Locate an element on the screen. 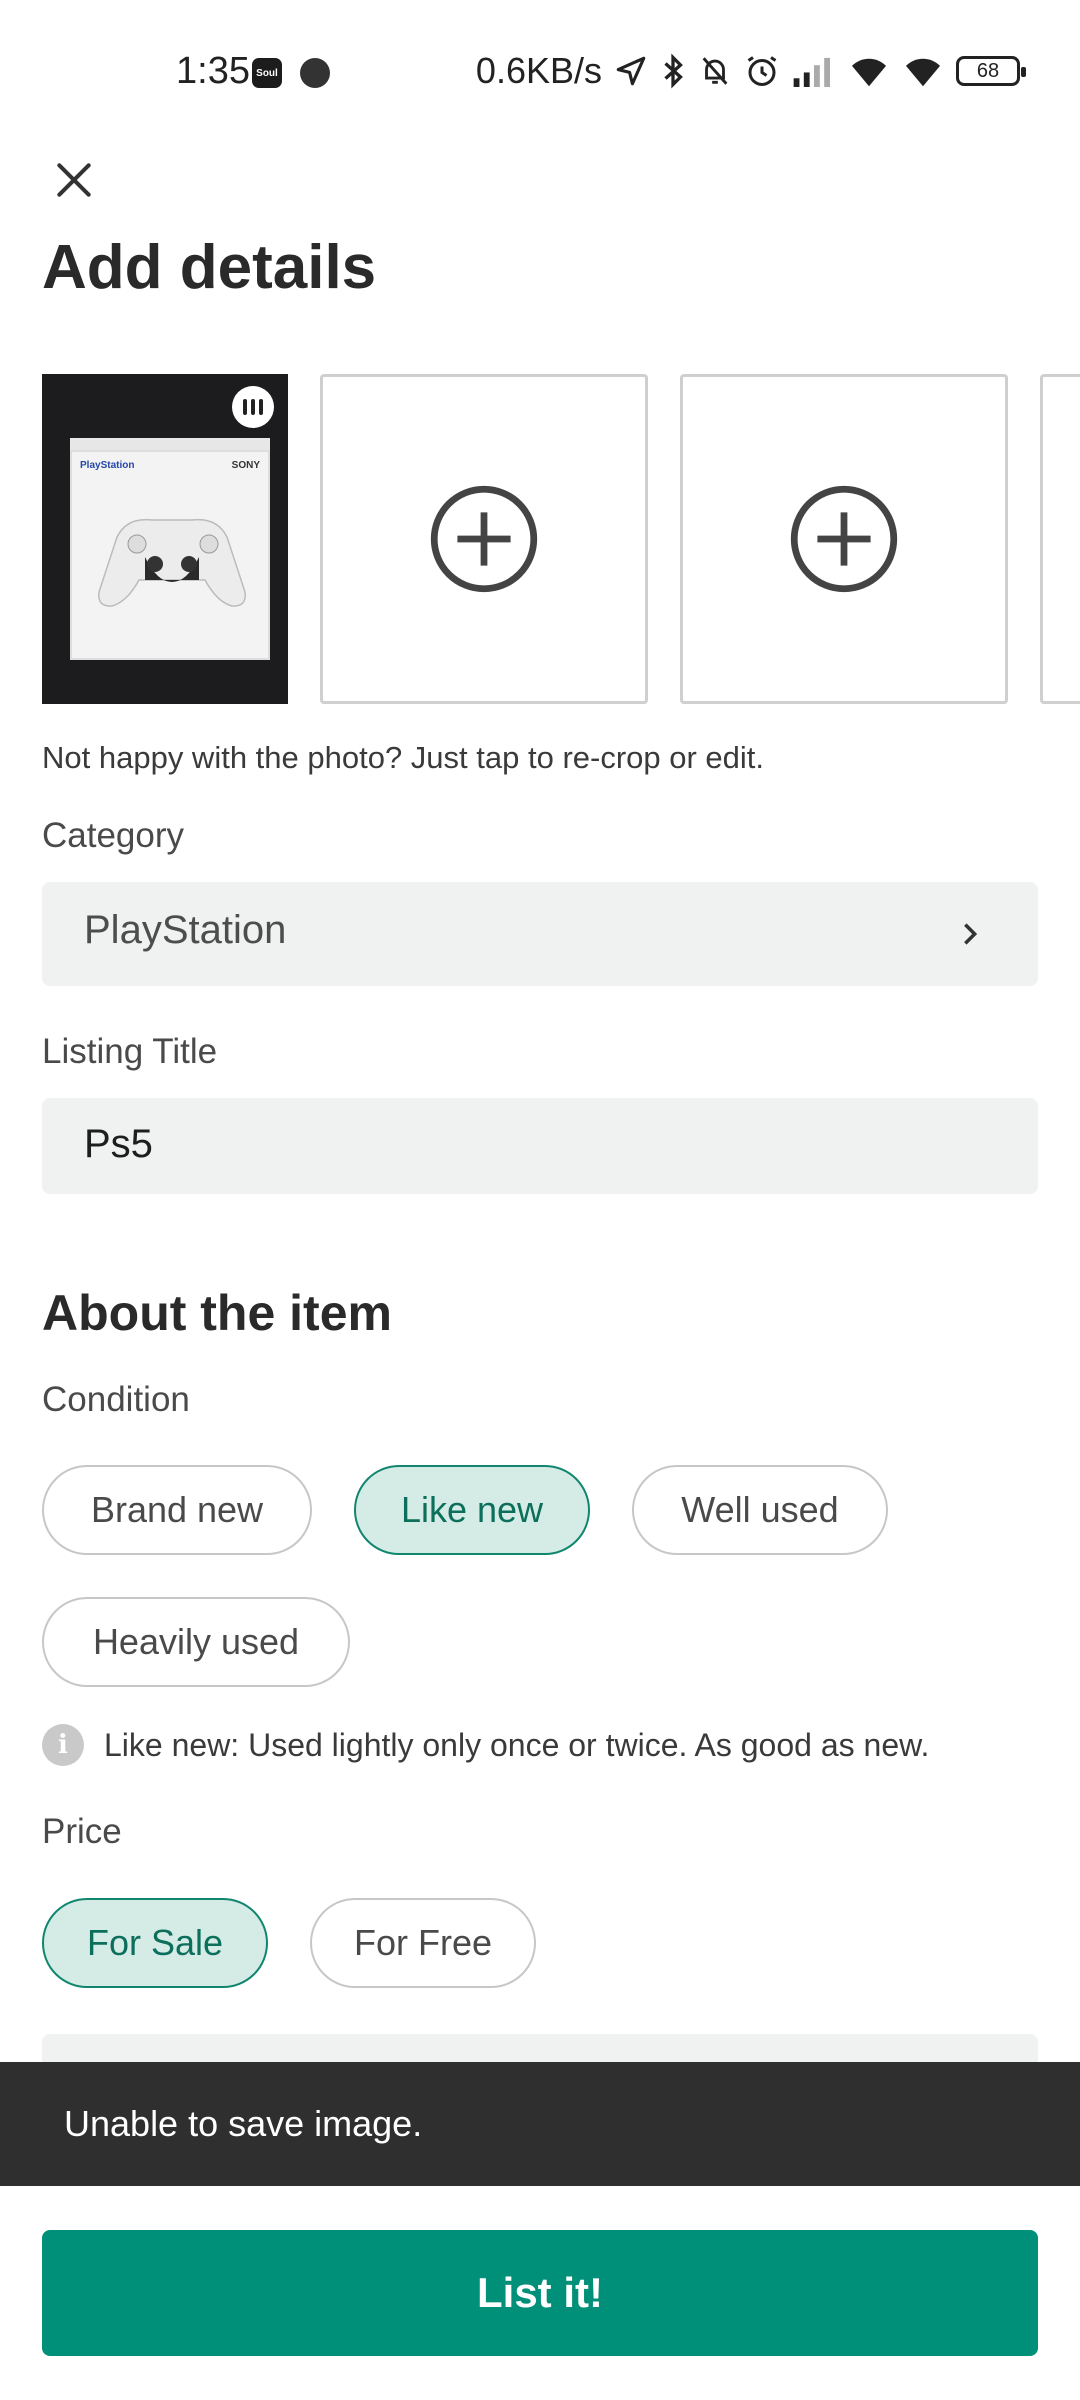 Image resolution: width=1080 pixels, height=2400 pixels. category-label: Category is located at coordinates (113, 835).